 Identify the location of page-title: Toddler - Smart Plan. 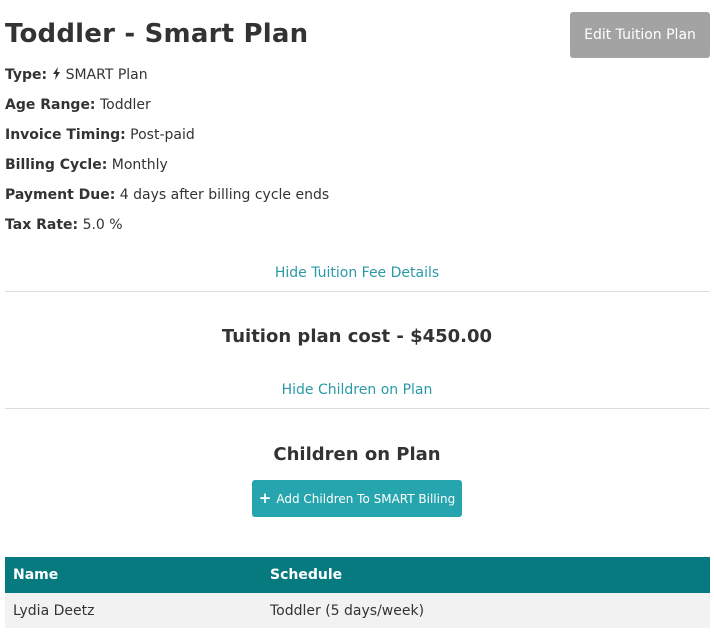
(157, 34).